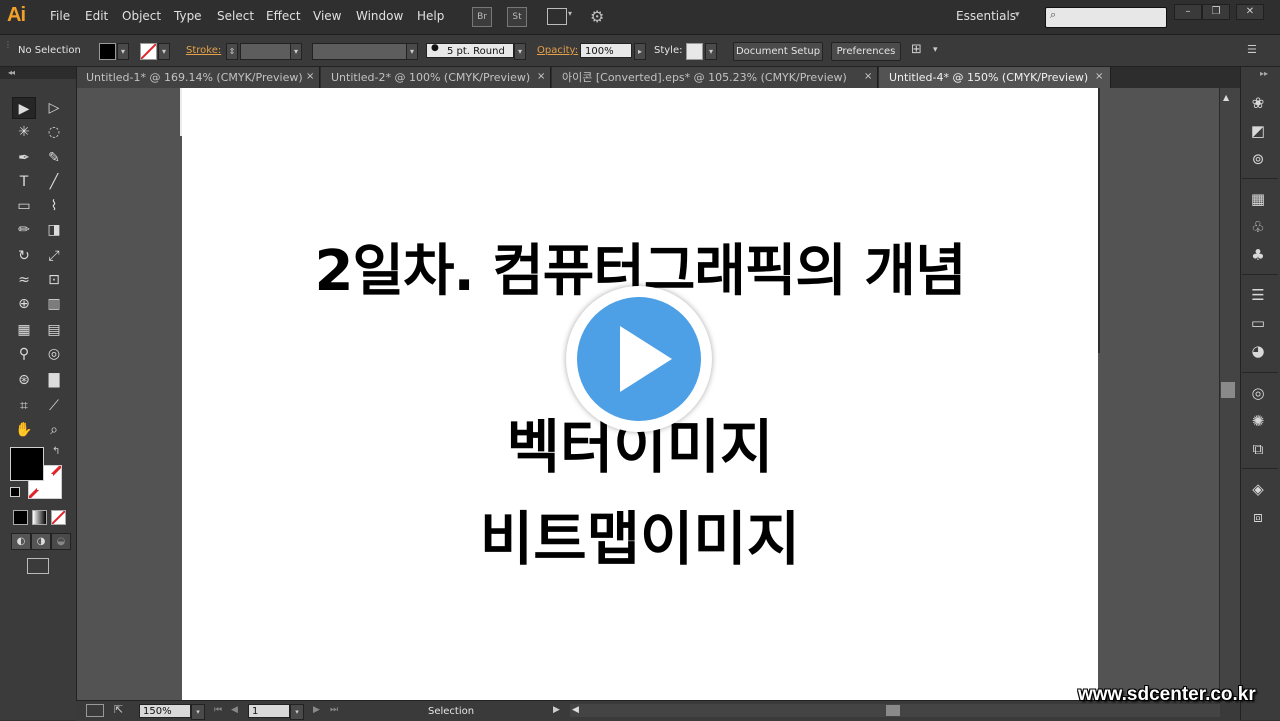 The height and width of the screenshot is (721, 1280). I want to click on status-menu-icon: ▶, so click(556, 710).